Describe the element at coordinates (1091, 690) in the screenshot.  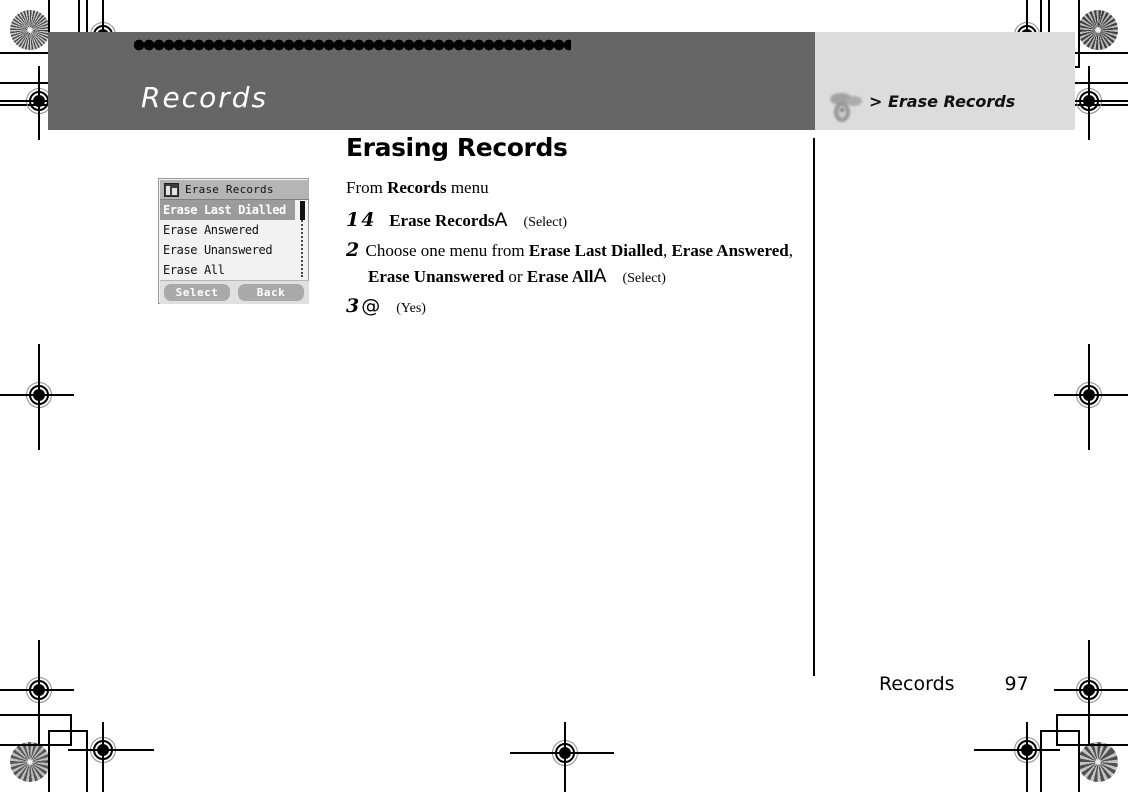
I see `cm-h10` at that location.